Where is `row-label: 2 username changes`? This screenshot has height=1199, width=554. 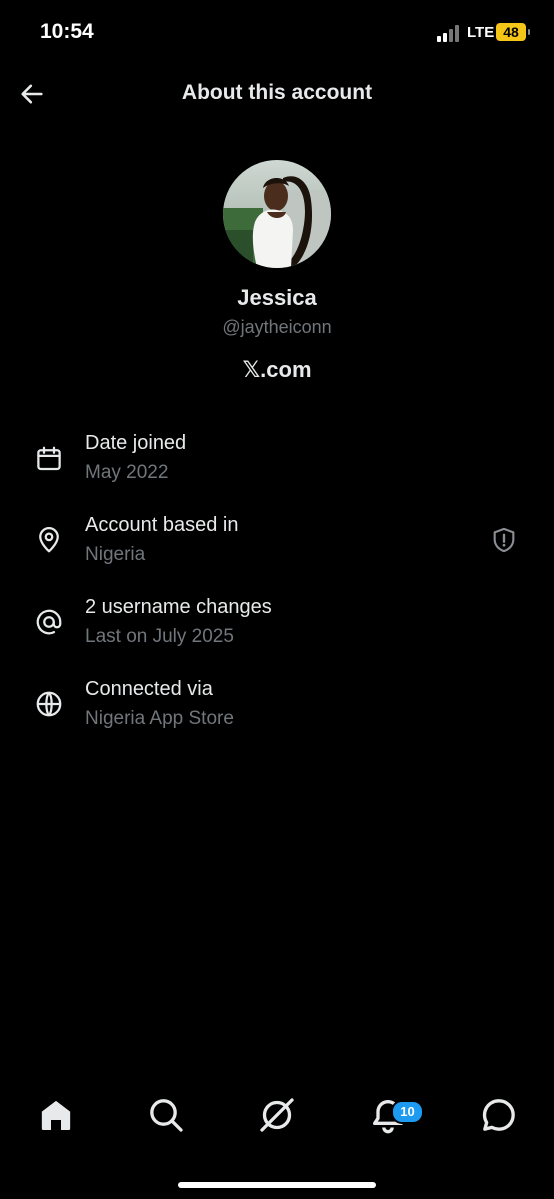 row-label: 2 username changes is located at coordinates (178, 607).